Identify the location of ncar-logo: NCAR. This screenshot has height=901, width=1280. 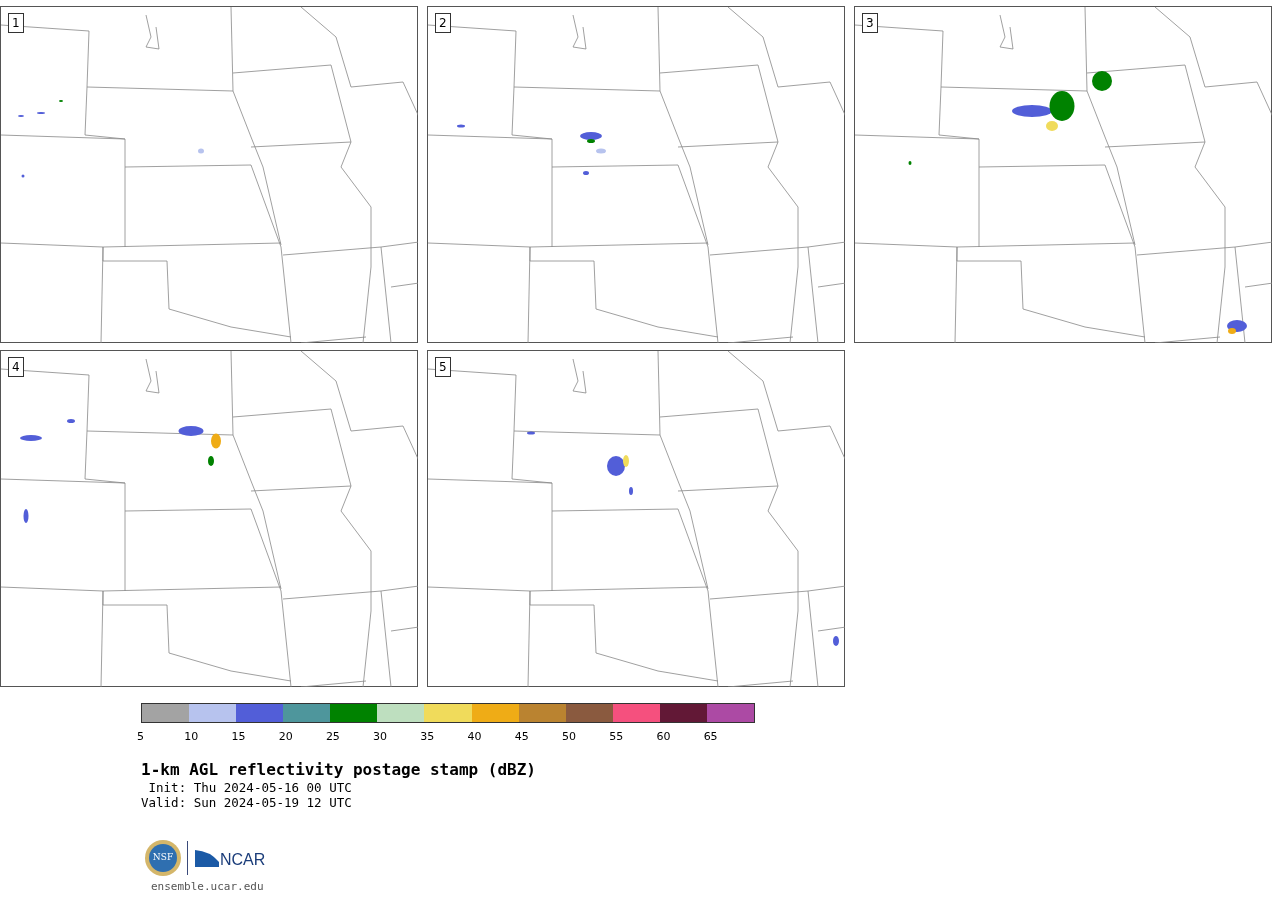
(230, 857).